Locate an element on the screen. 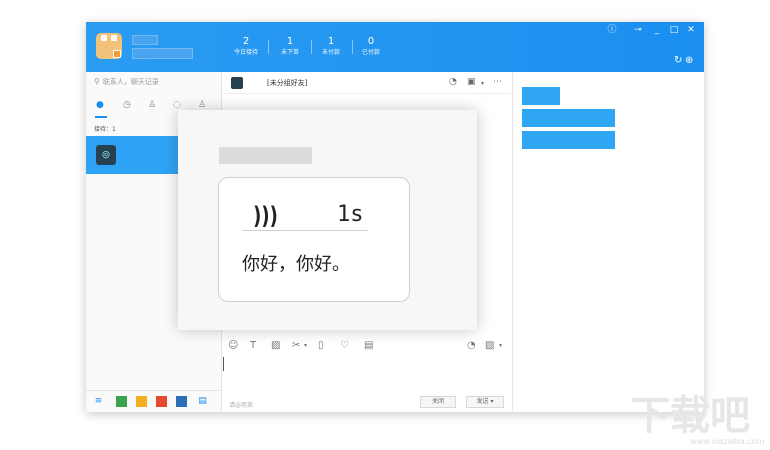  popup-title-placeholder is located at coordinates (265, 155).